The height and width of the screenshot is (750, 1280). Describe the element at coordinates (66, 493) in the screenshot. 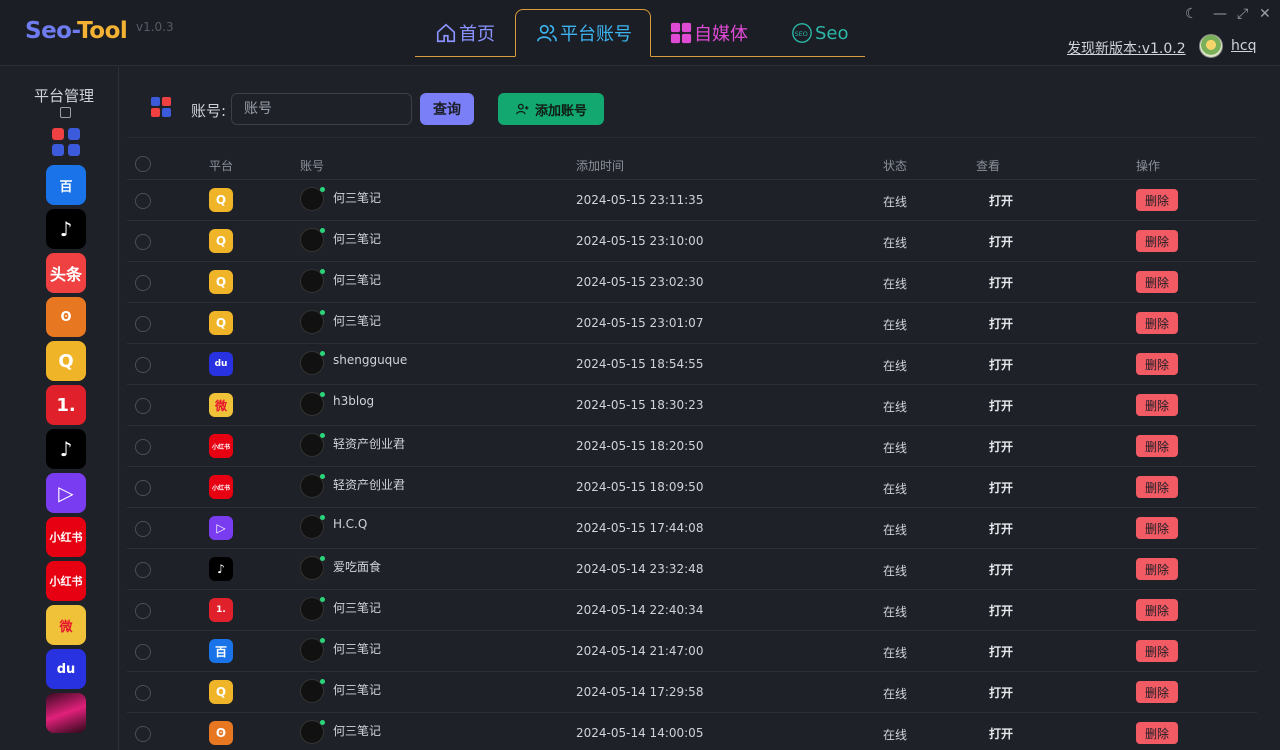

I see `sidebar-platform-xigua: ▷` at that location.